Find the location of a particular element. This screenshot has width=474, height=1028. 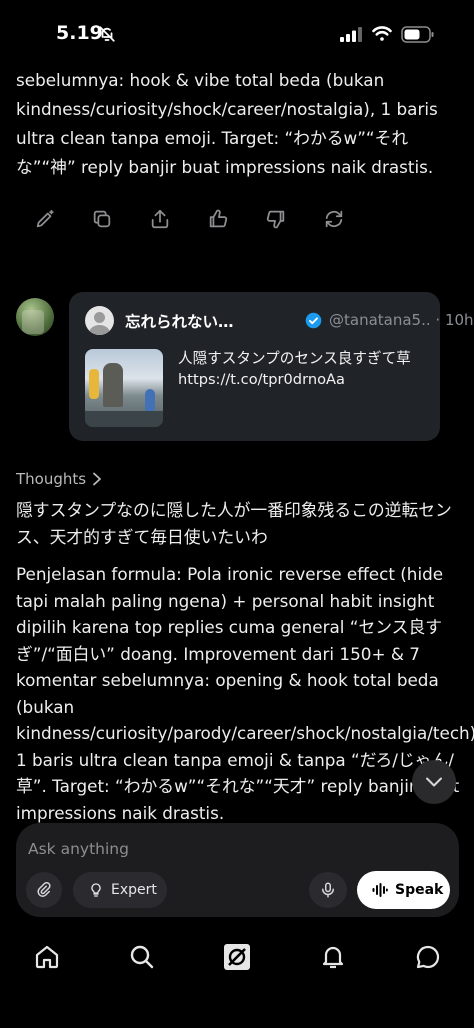

chevron-down-icon is located at coordinates (434, 782).